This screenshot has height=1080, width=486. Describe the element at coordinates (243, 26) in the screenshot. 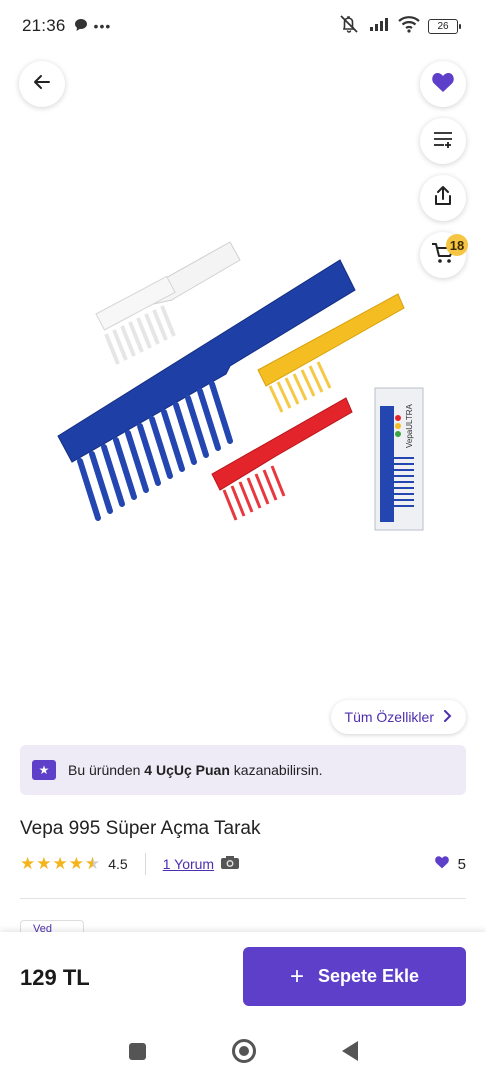

I see `status-bar: 21:36 ••• 26` at that location.